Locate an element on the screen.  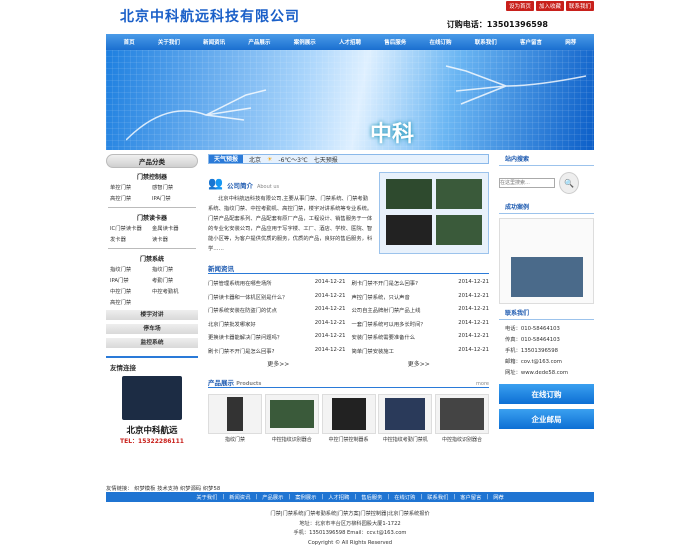
footer-nav-link: 在线订购 is located at coordinates (404, 497).